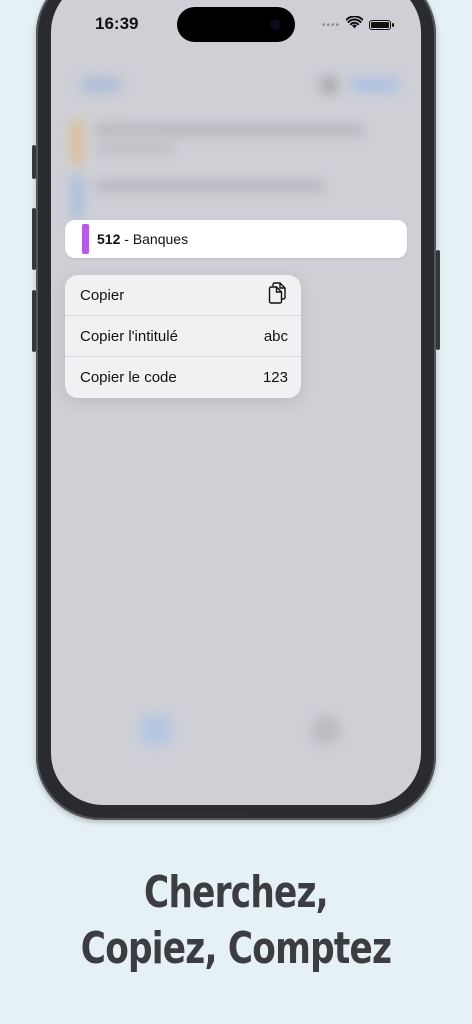 The image size is (472, 1024). Describe the element at coordinates (117, 23) in the screenshot. I see `status-time: 16:39` at that location.